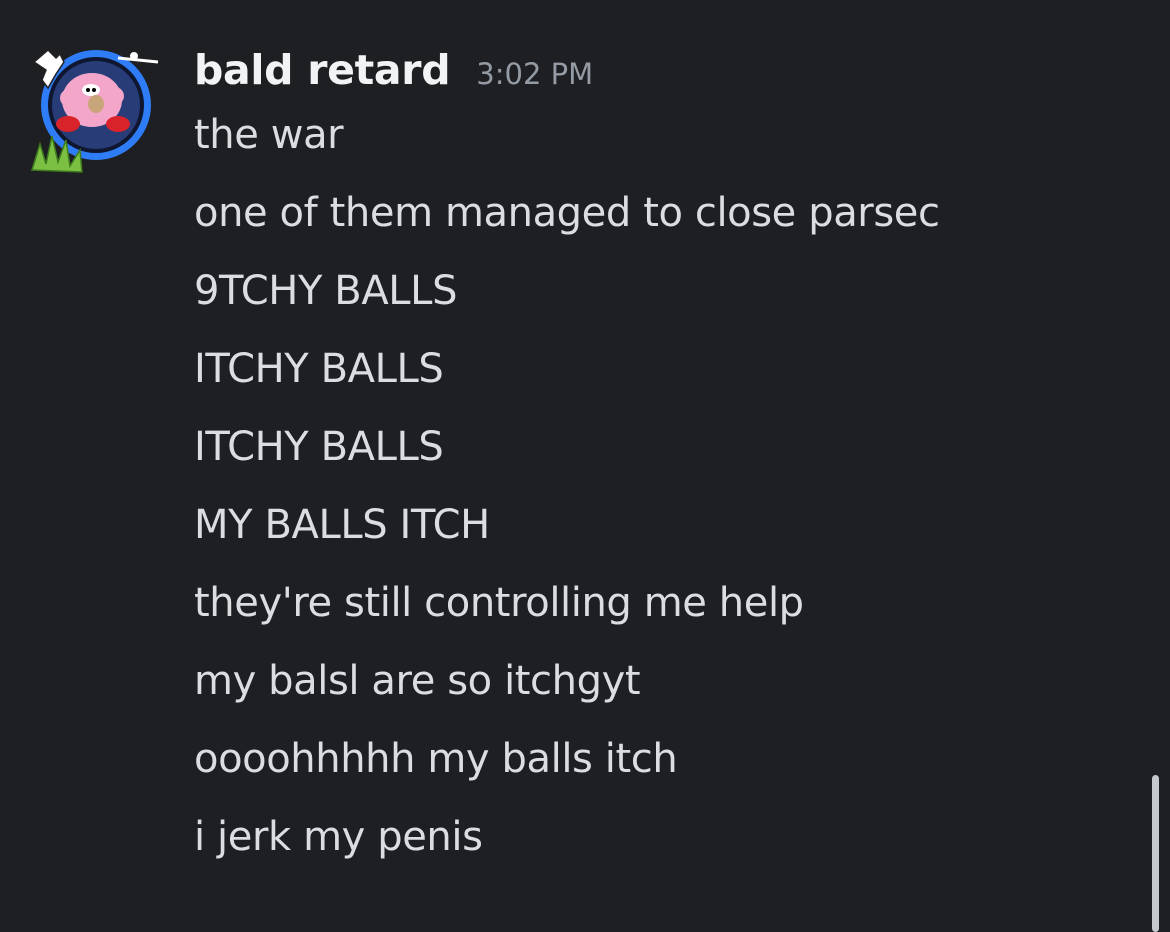 The image size is (1170, 932). What do you see at coordinates (659, 603) in the screenshot?
I see `message-text: they're still controlling me help` at bounding box center [659, 603].